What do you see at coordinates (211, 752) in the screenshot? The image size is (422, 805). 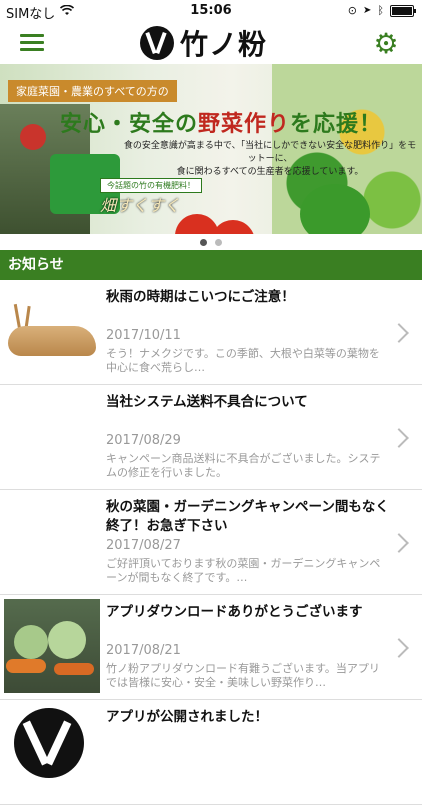 I see `list-item: アプリが公開されました！` at bounding box center [211, 752].